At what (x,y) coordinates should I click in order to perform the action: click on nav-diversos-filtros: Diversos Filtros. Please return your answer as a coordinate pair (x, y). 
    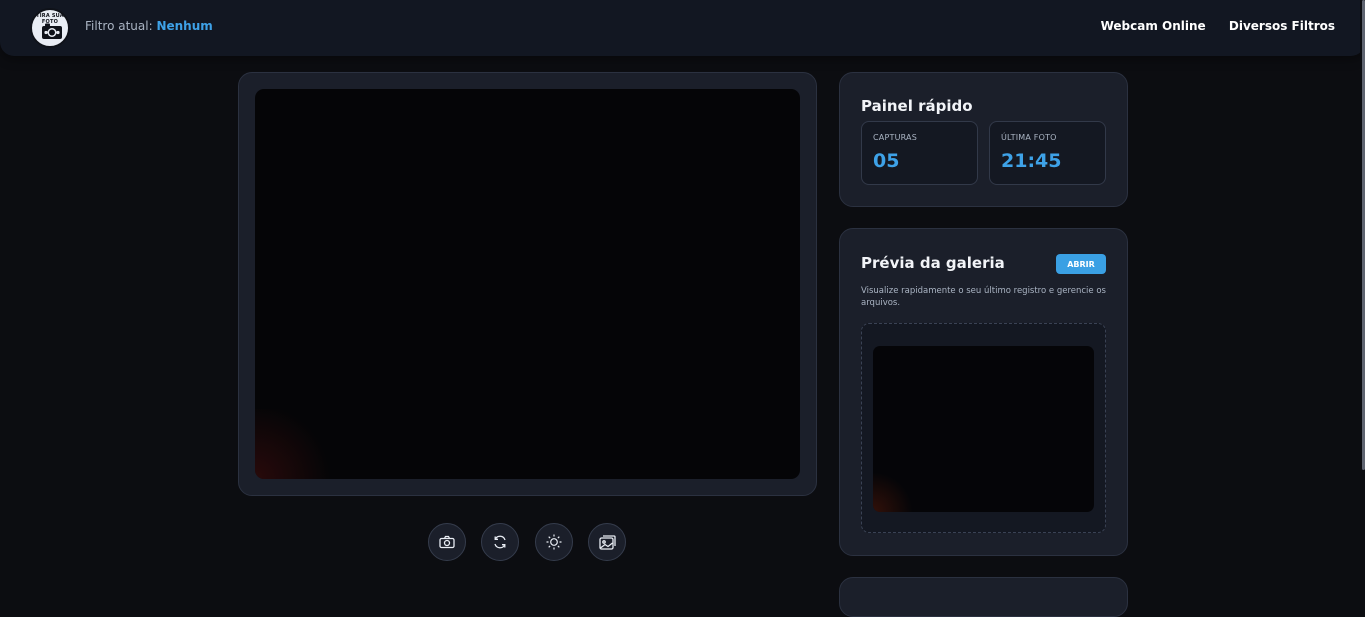
    Looking at the image, I should click on (1282, 26).